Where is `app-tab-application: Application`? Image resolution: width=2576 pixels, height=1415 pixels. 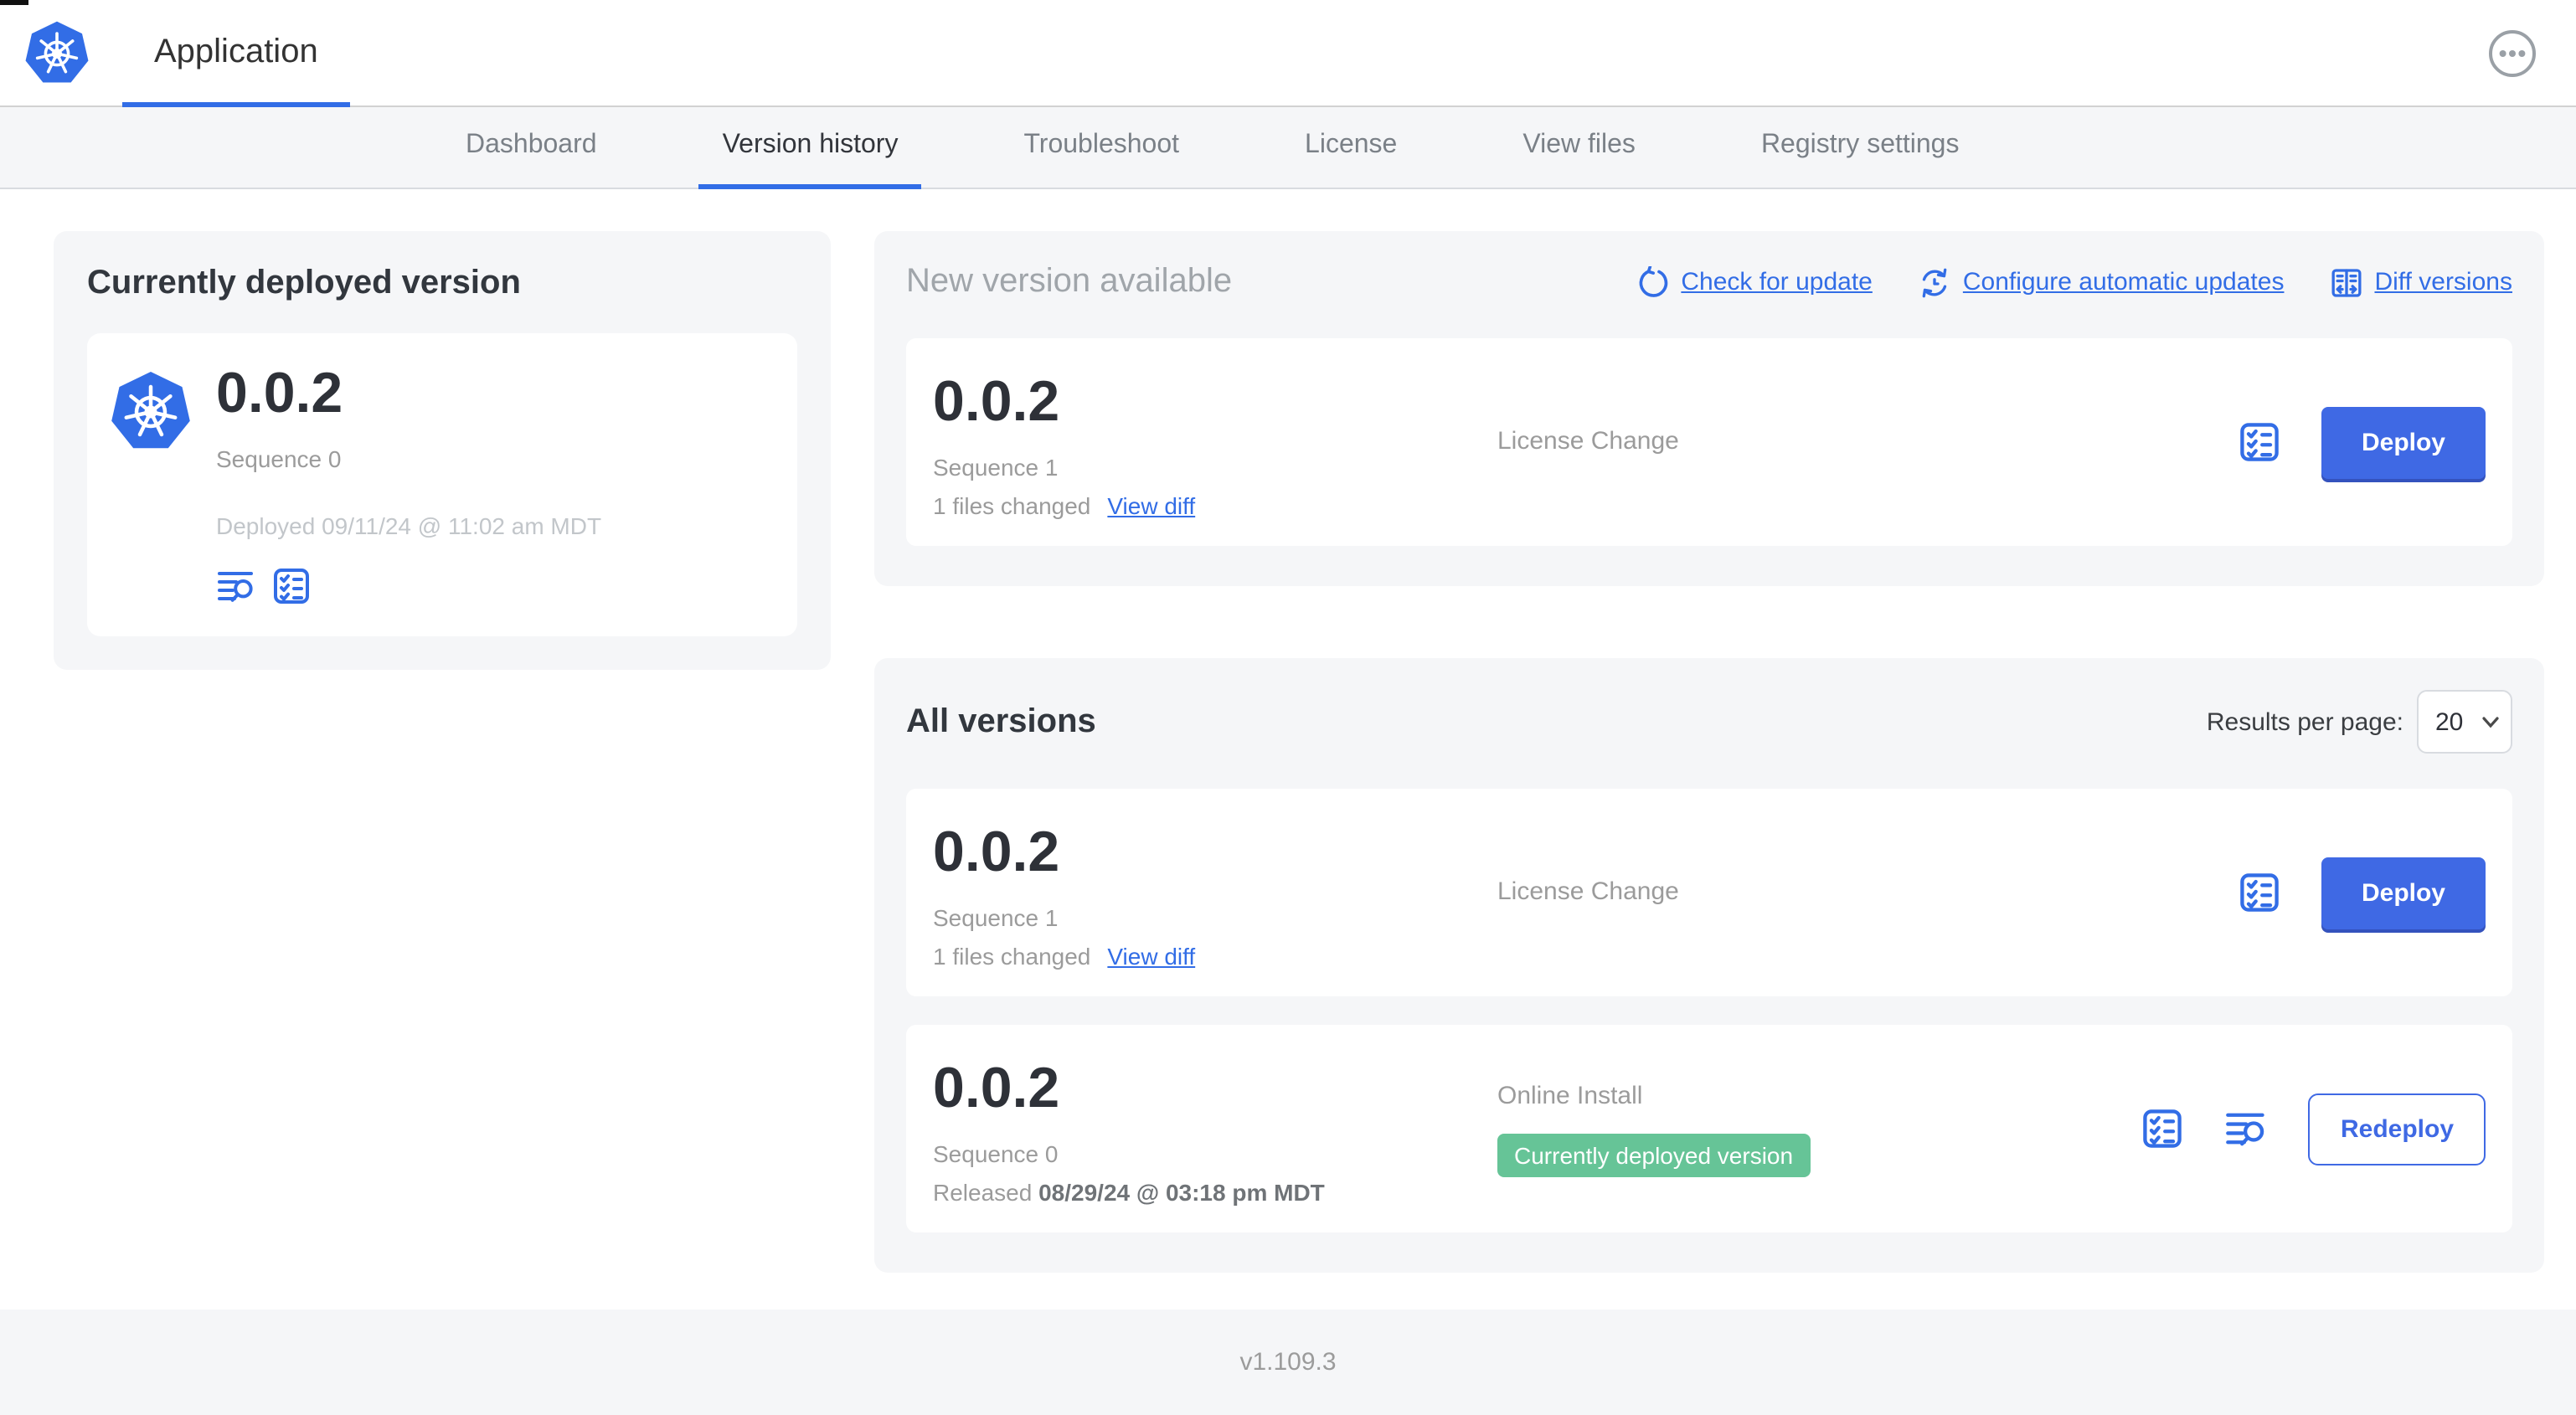
app-tab-application: Application is located at coordinates (236, 53).